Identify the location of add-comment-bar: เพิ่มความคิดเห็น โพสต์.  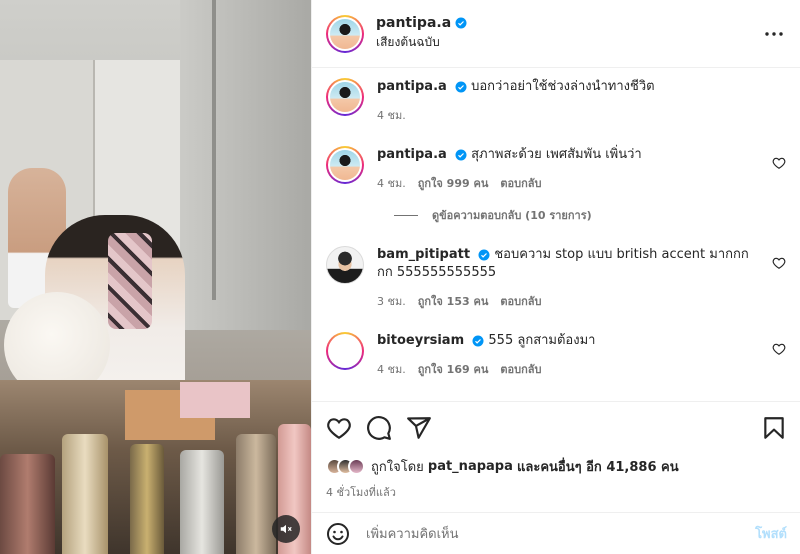
(556, 533).